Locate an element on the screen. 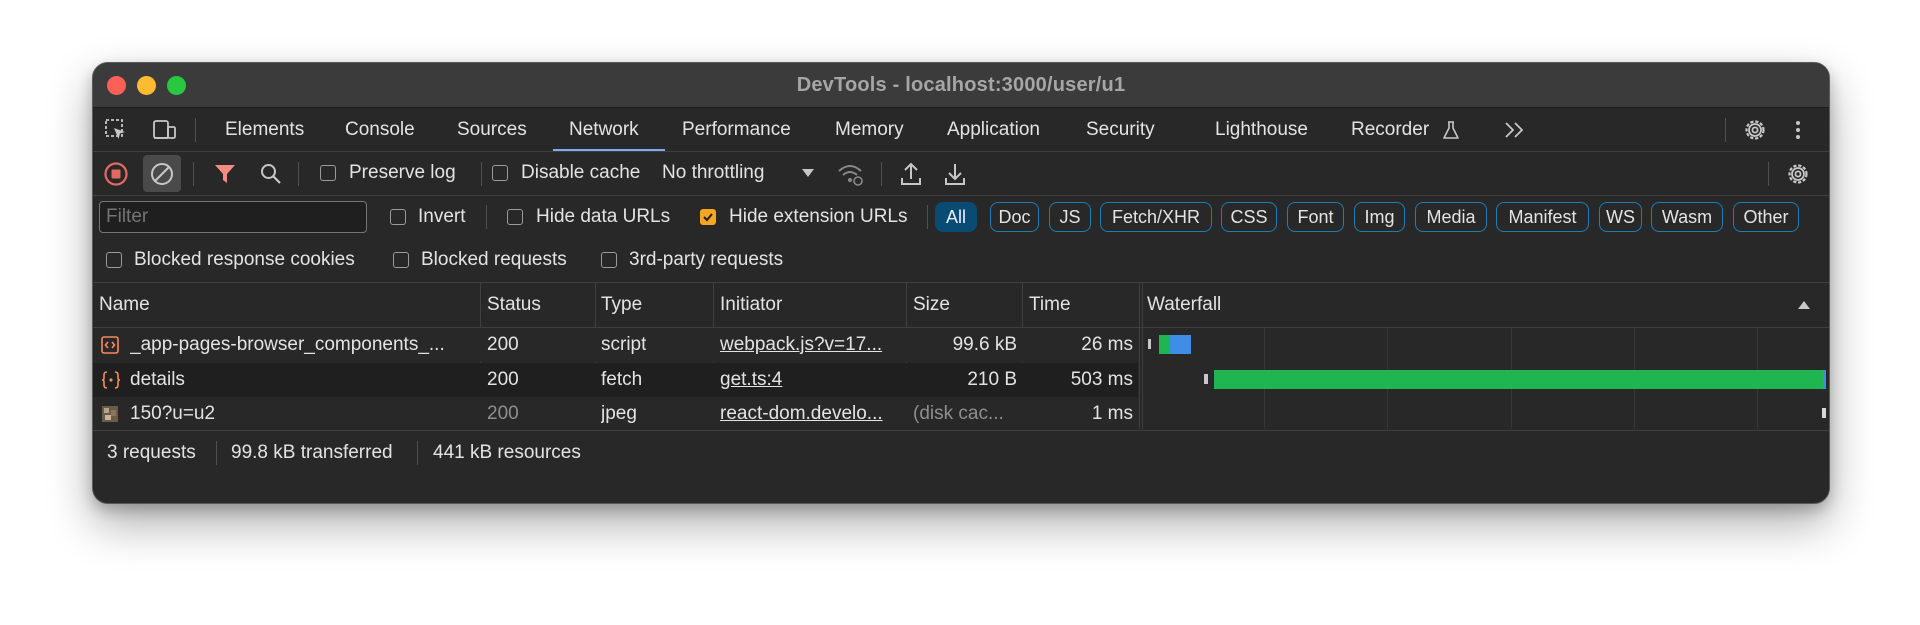  throttling-select: No throttling is located at coordinates (713, 173).